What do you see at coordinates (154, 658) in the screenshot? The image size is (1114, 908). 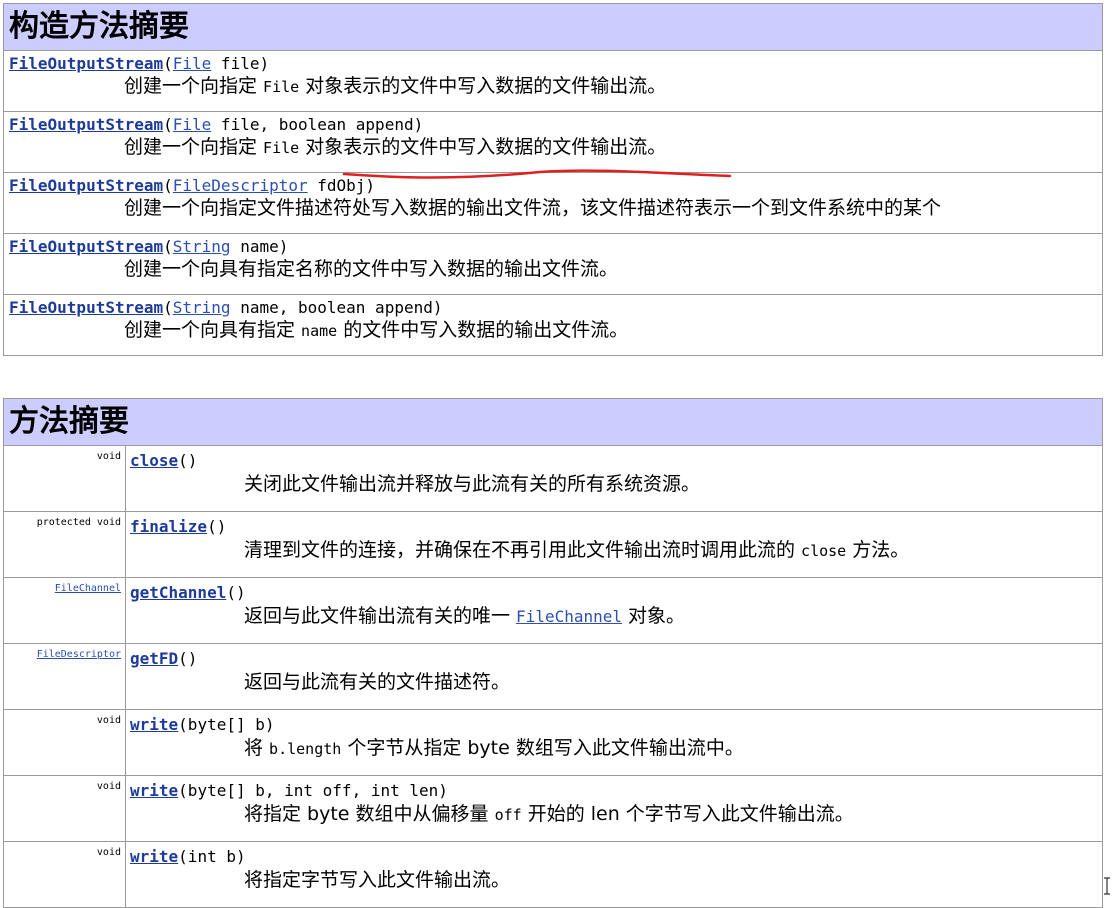 I see `method-name-link: getFD` at bounding box center [154, 658].